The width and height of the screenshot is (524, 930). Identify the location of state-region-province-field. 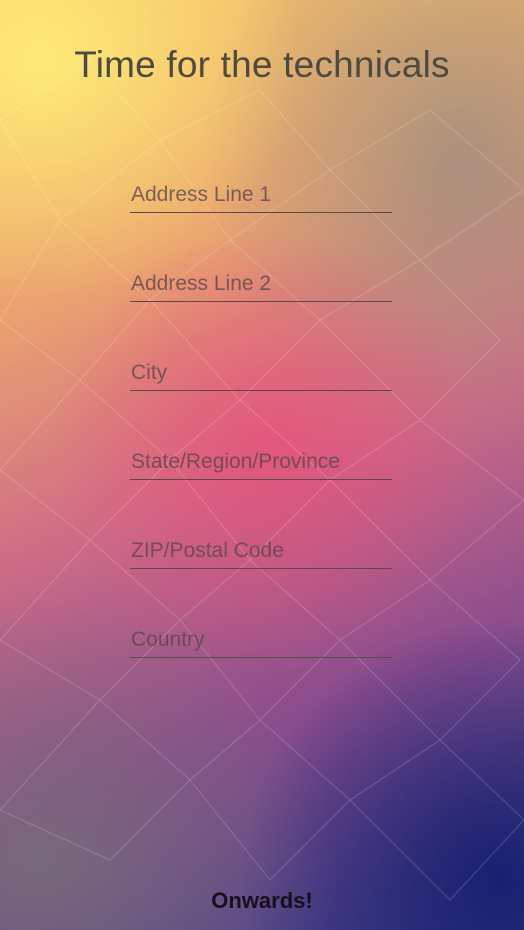
(261, 463).